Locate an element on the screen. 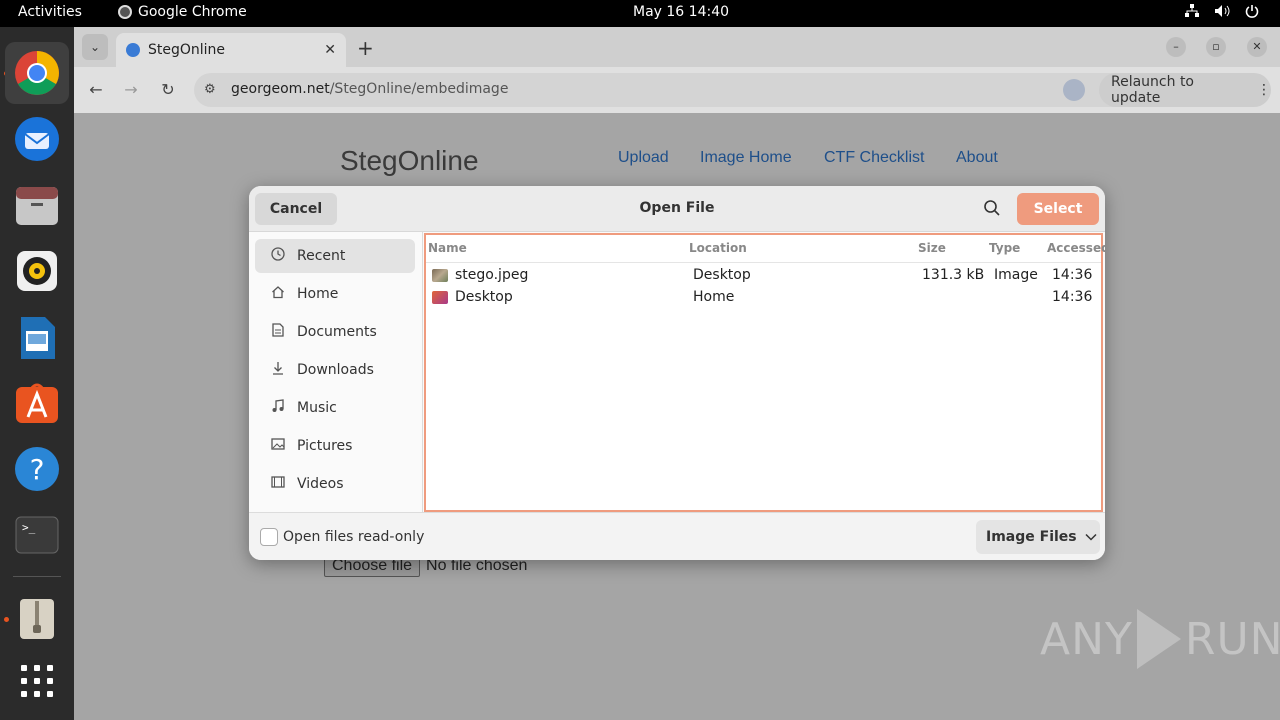 The height and width of the screenshot is (720, 1280). dock-rhythmbox is located at coordinates (37, 271).